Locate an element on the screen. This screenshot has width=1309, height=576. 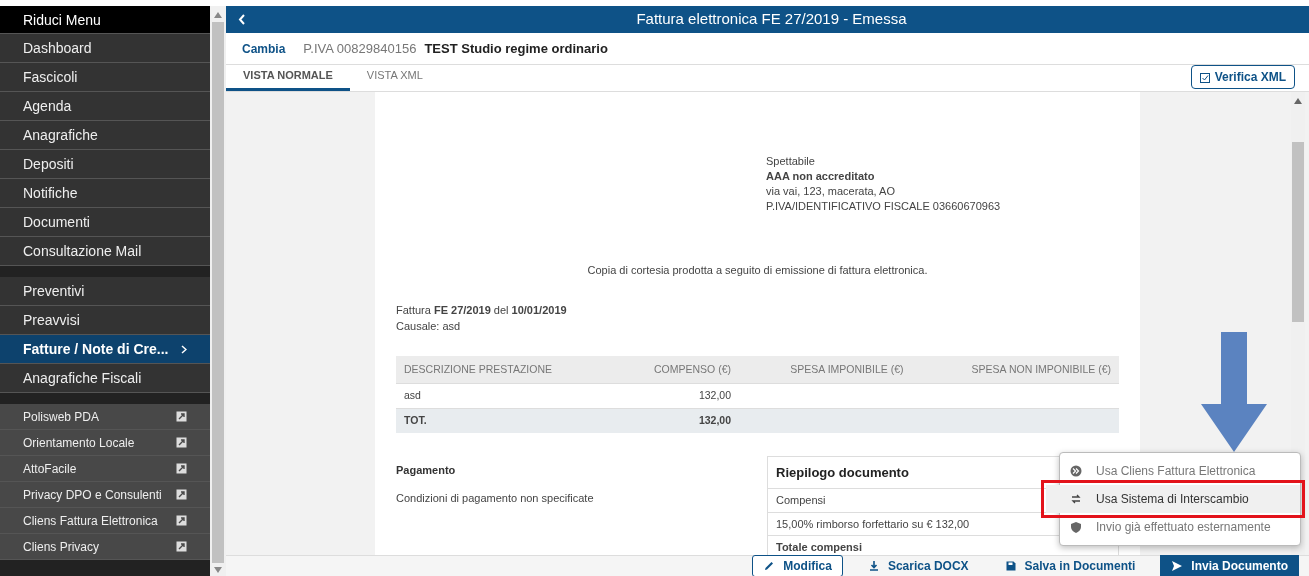
sidebar-item: Documenti is located at coordinates (105, 222).